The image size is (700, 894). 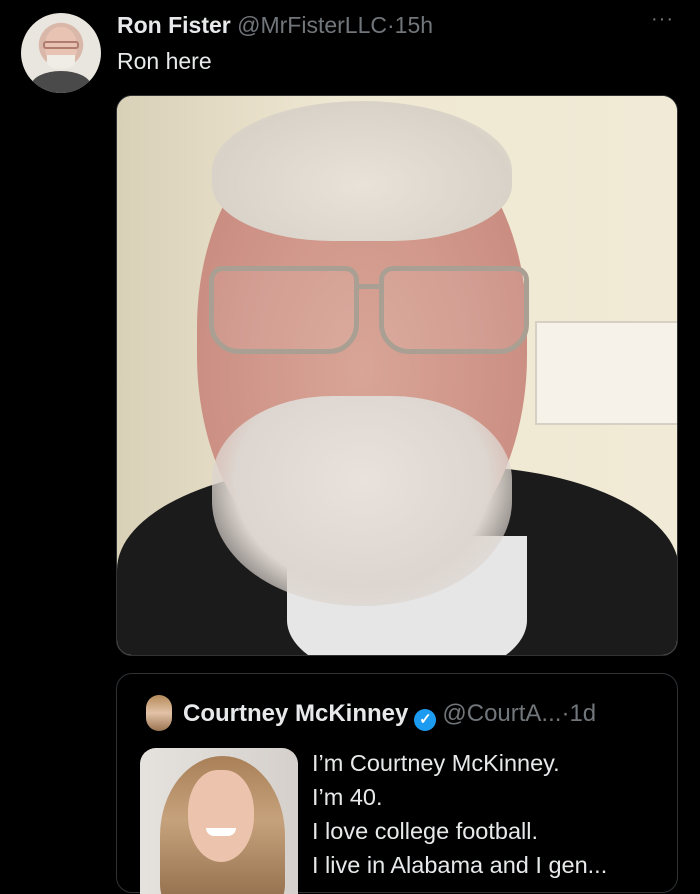 What do you see at coordinates (606, 373) in the screenshot?
I see `photo-wall-frame` at bounding box center [606, 373].